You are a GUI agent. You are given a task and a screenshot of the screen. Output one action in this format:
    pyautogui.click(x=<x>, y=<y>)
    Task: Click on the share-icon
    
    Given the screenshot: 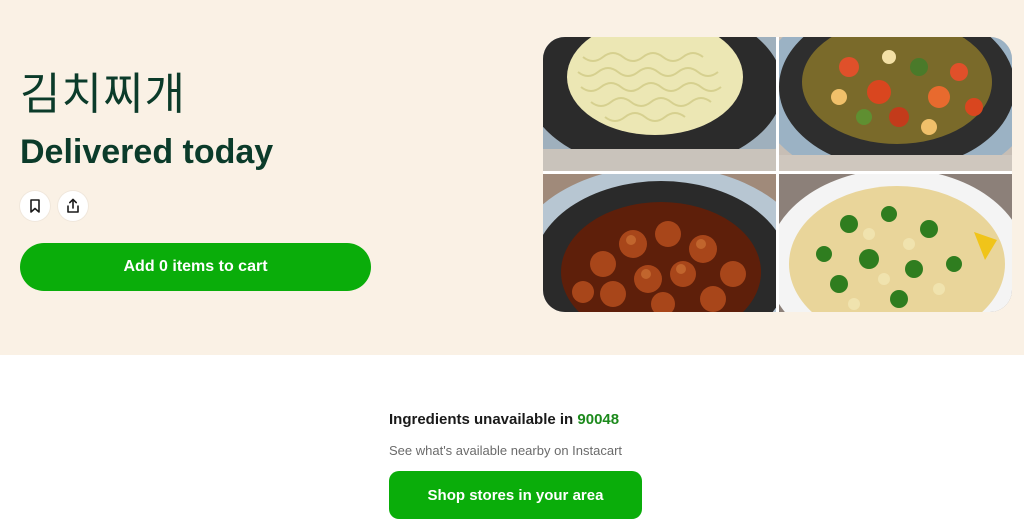 What is the action you would take?
    pyautogui.click(x=73, y=205)
    